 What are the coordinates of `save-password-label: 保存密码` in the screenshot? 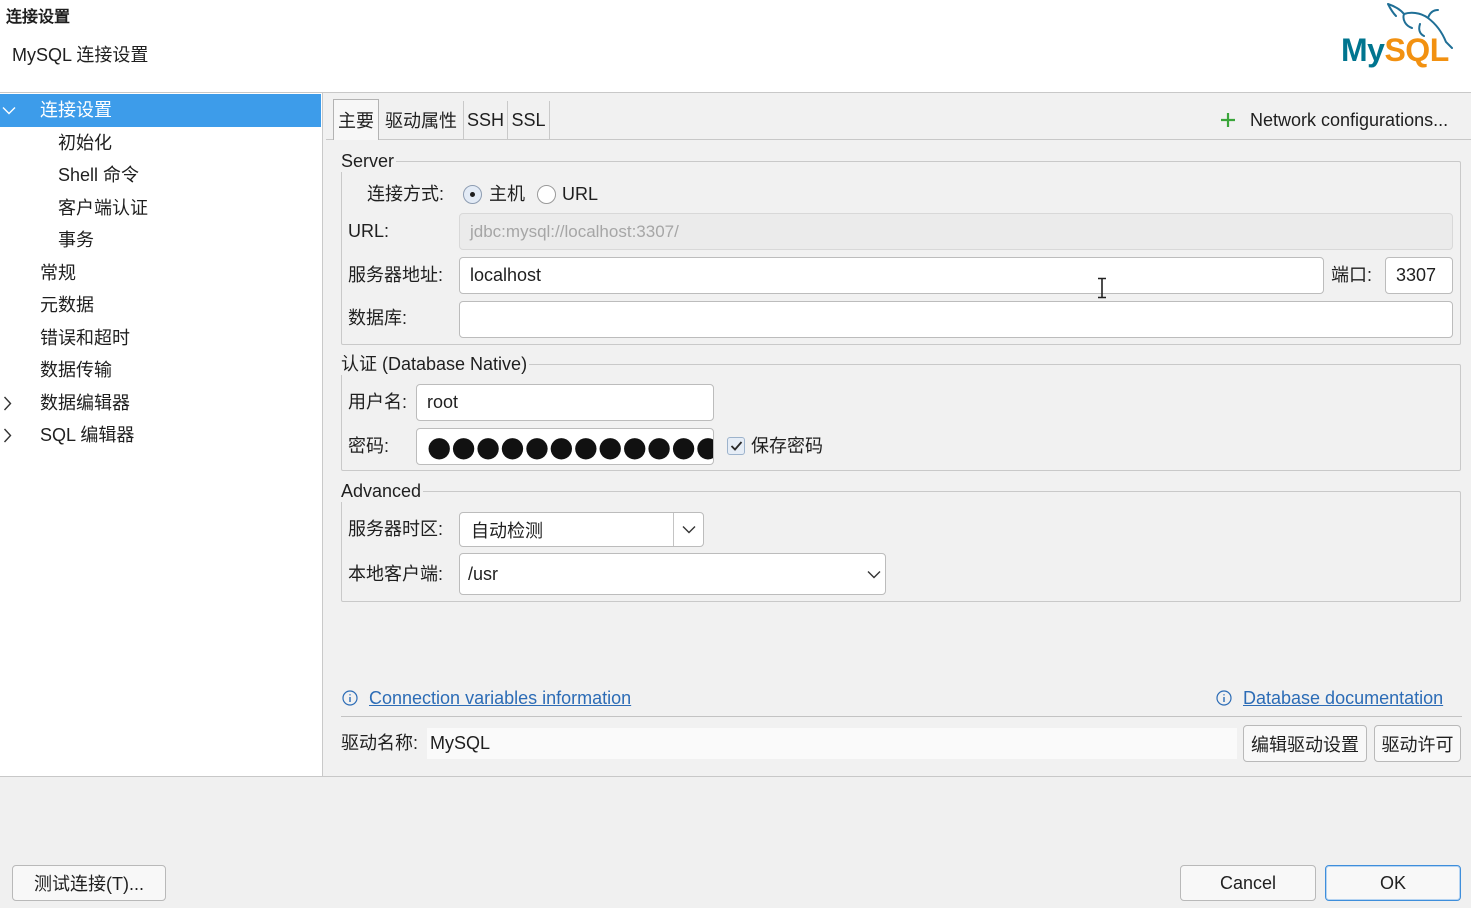 It's located at (787, 446).